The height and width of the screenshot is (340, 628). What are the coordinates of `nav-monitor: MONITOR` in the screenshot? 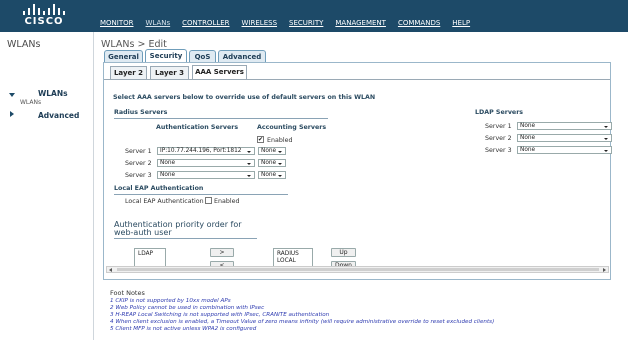 It's located at (117, 23).